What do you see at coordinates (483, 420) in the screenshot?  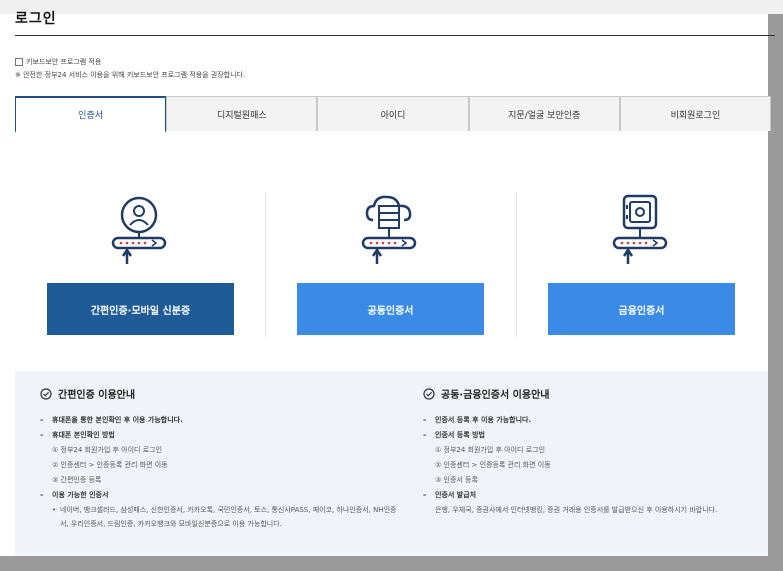 I see `guide-item-text: 인증서 등록 후 이용 가능합니다.` at bounding box center [483, 420].